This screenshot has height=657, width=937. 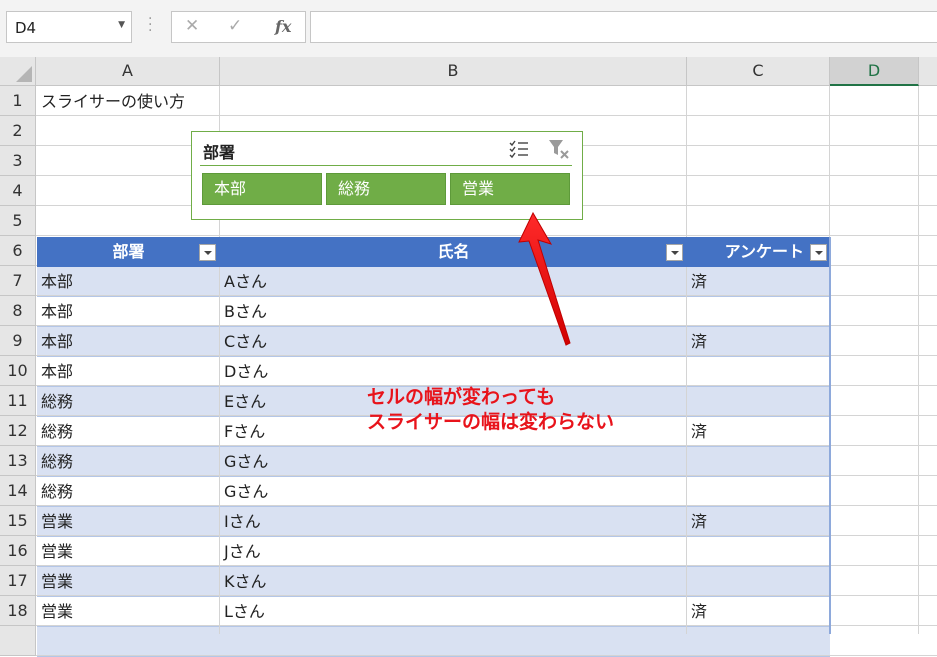 I want to click on department-slicer: 部署 本部 総務 営業, so click(x=387, y=175).